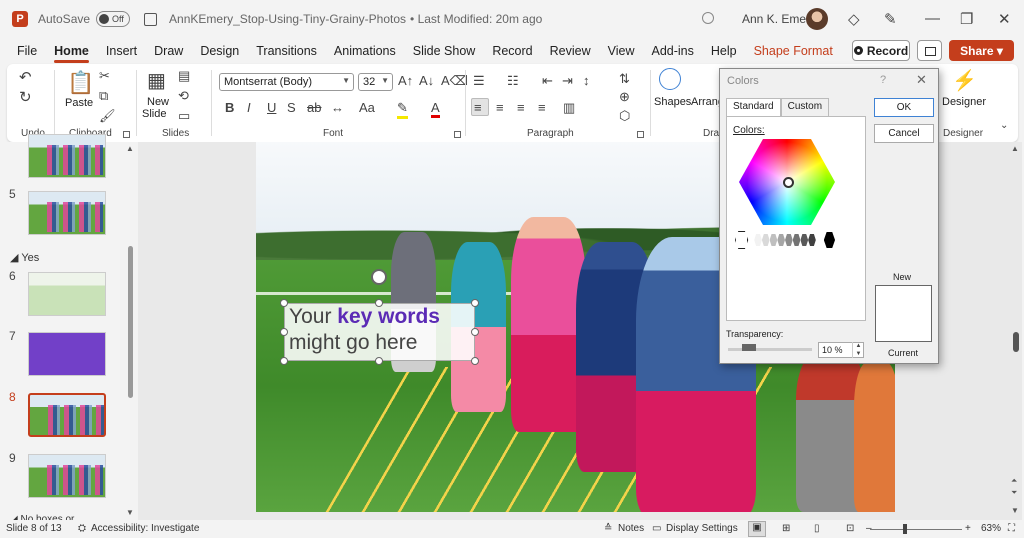 Image resolution: width=1024 pixels, height=538 pixels. Describe the element at coordinates (881, 50) in the screenshot. I see `record-button: Record` at that location.